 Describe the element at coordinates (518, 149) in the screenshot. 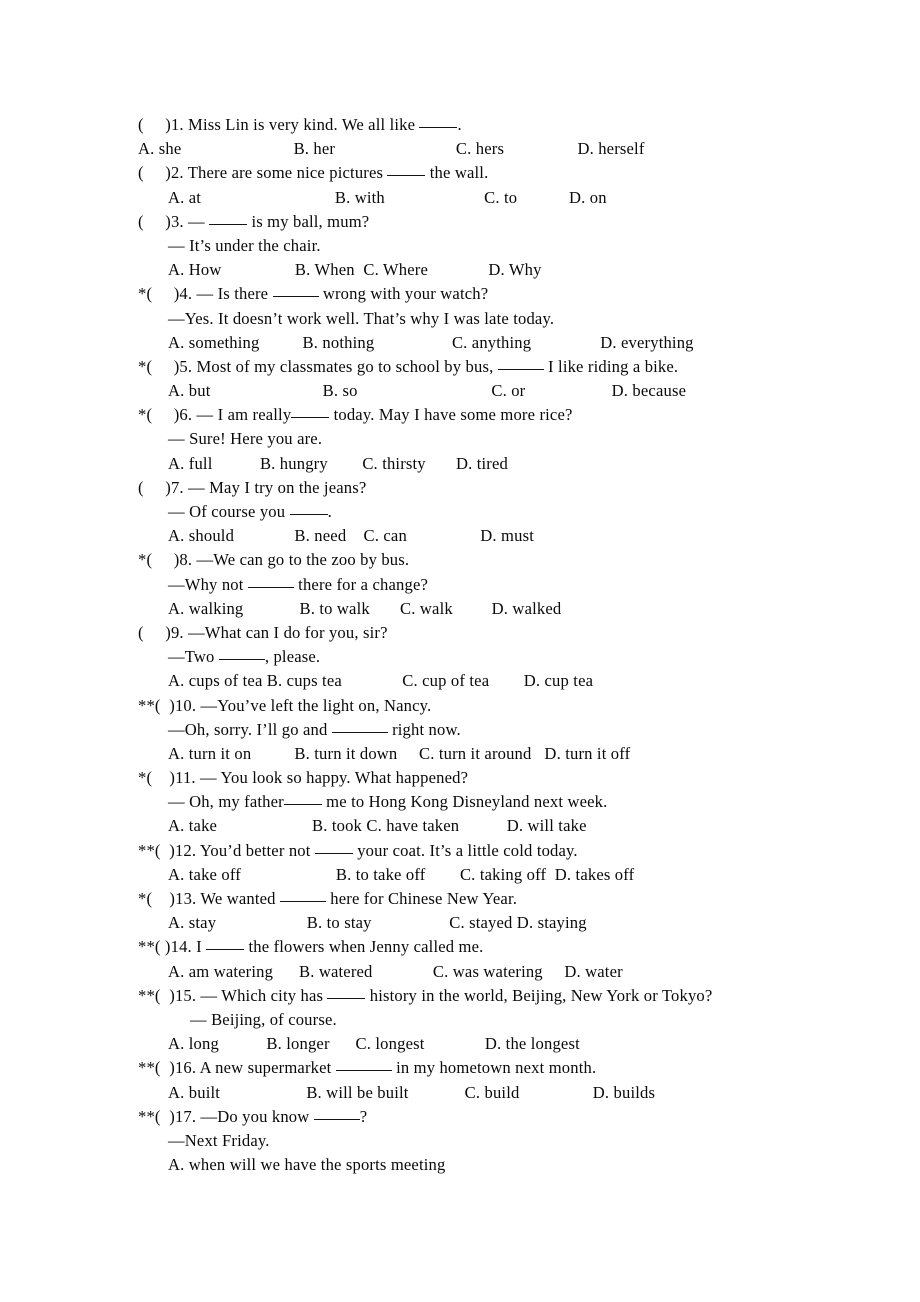

I see `question-options-line: A. she B. her C. hers D. herself` at that location.